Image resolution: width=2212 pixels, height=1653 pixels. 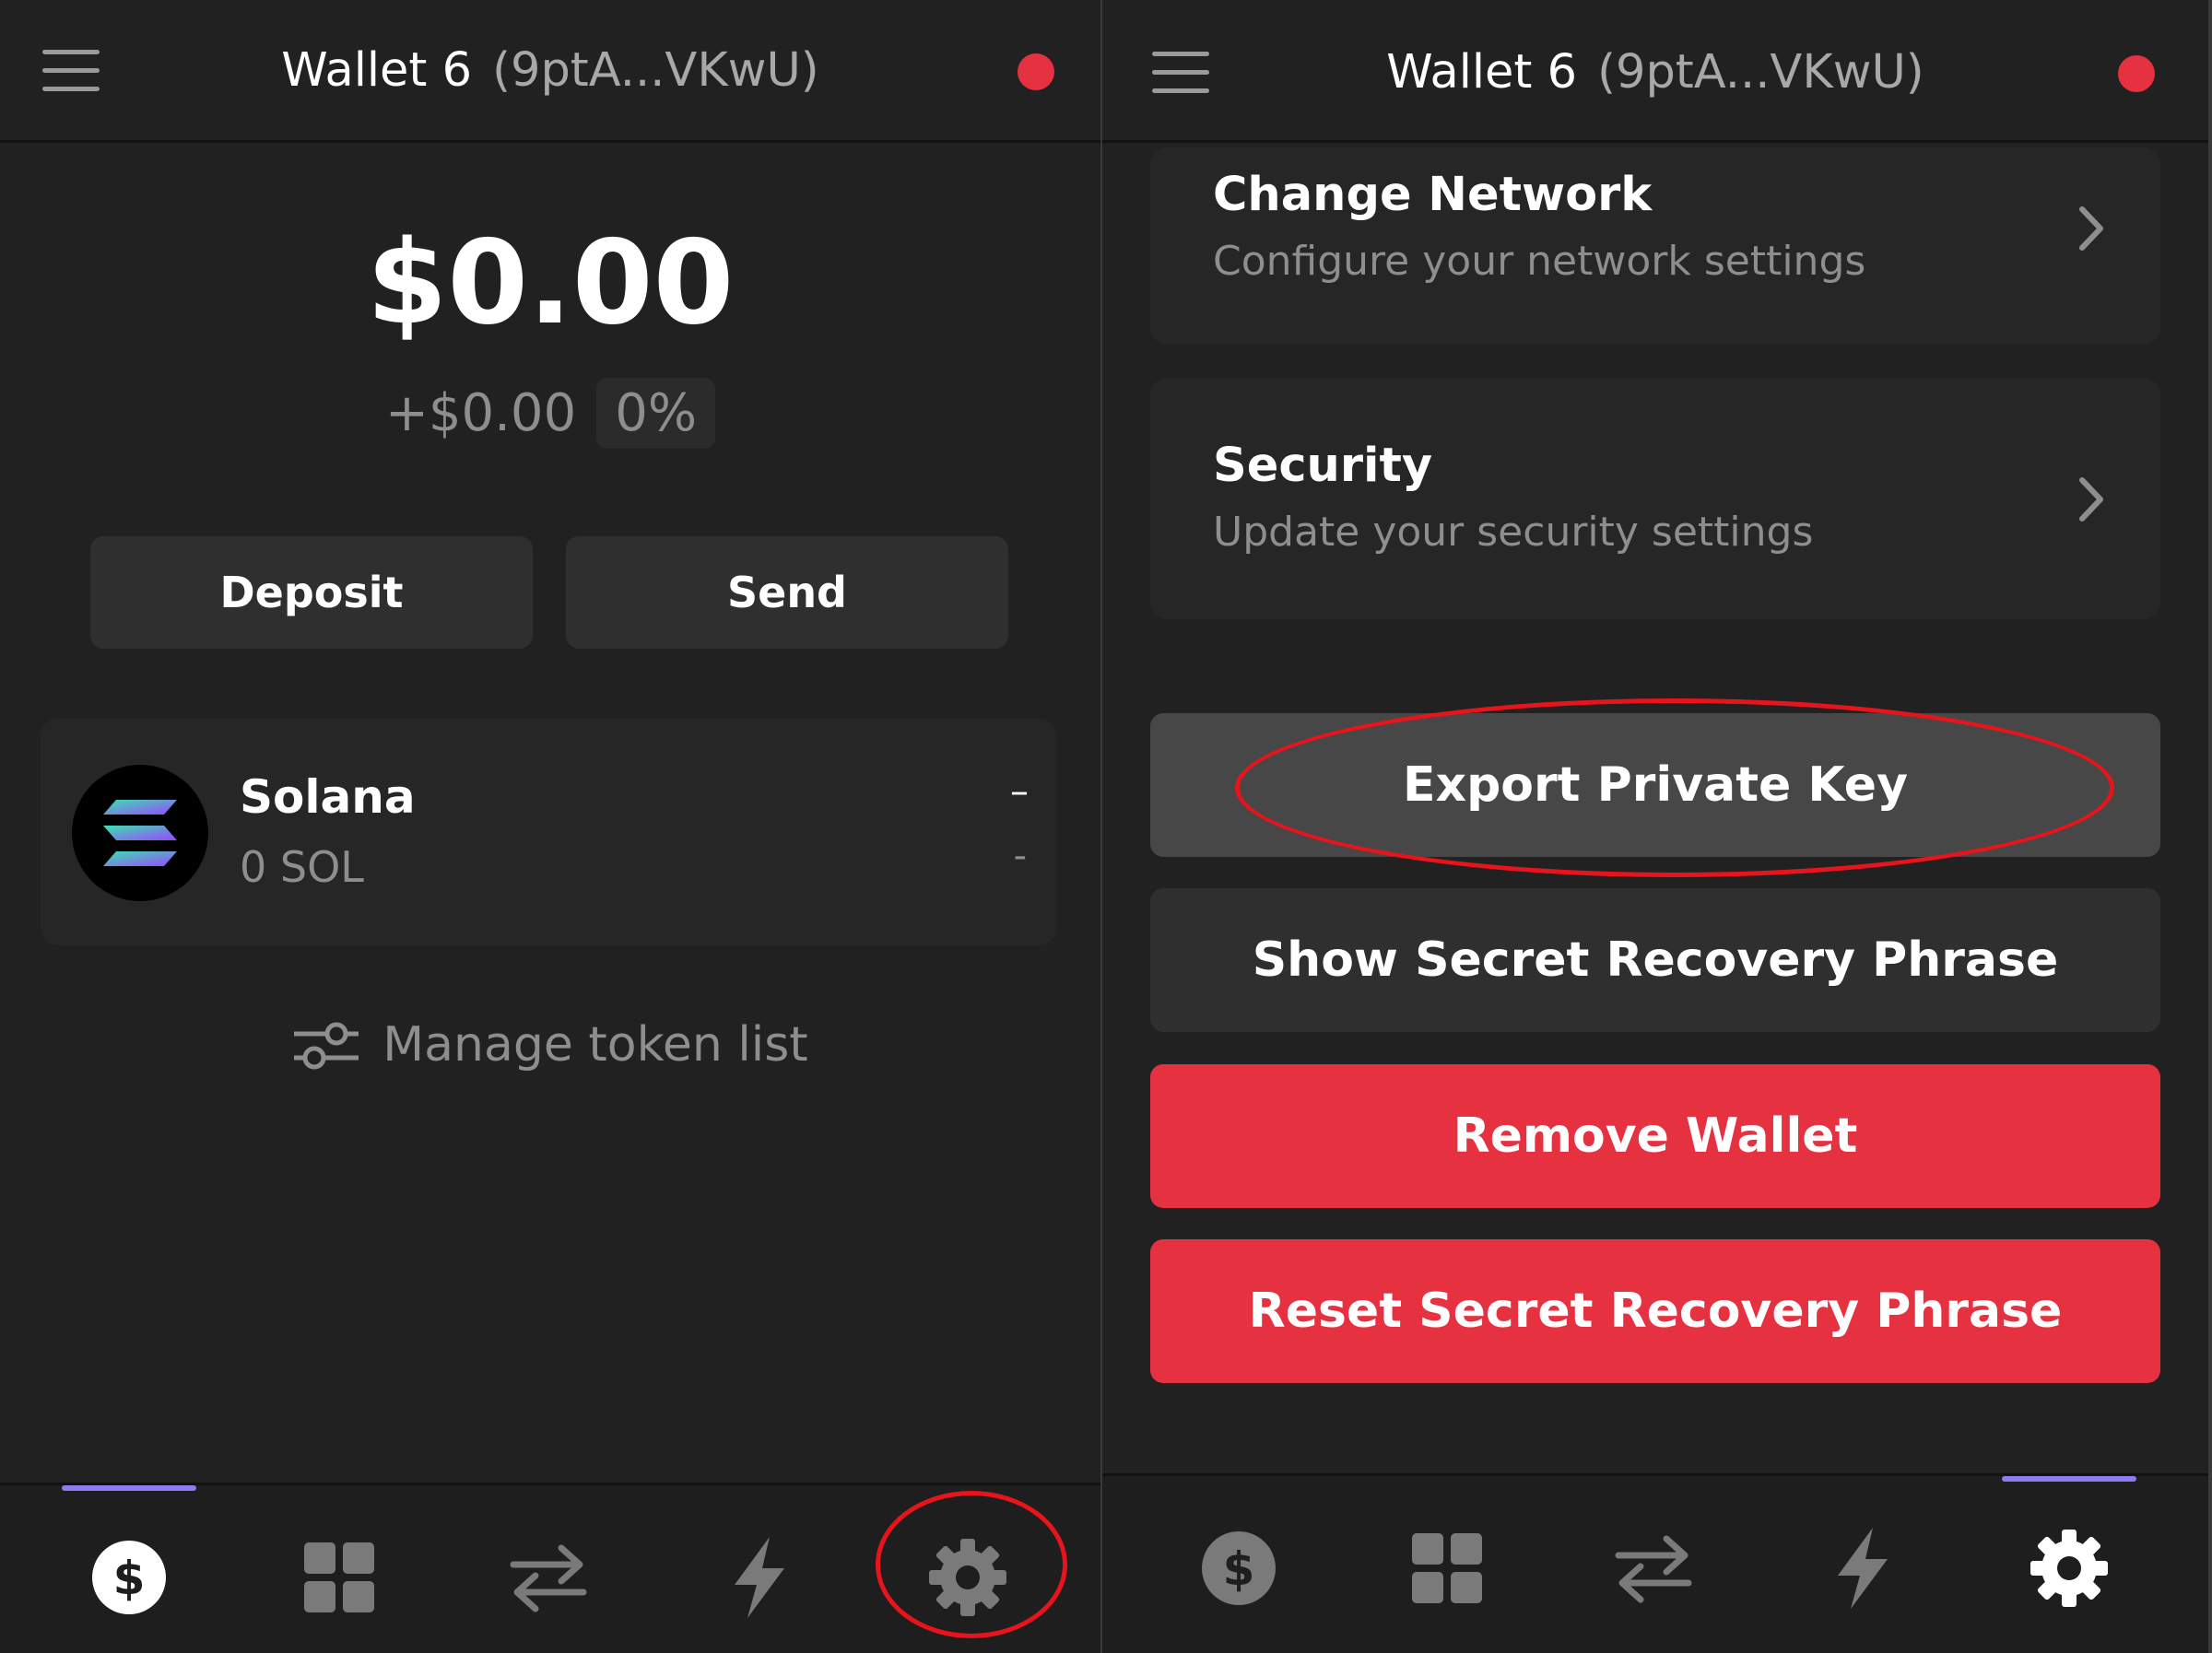 What do you see at coordinates (1655, 1136) in the screenshot?
I see `remove-wallet-button: Remove Wallet` at bounding box center [1655, 1136].